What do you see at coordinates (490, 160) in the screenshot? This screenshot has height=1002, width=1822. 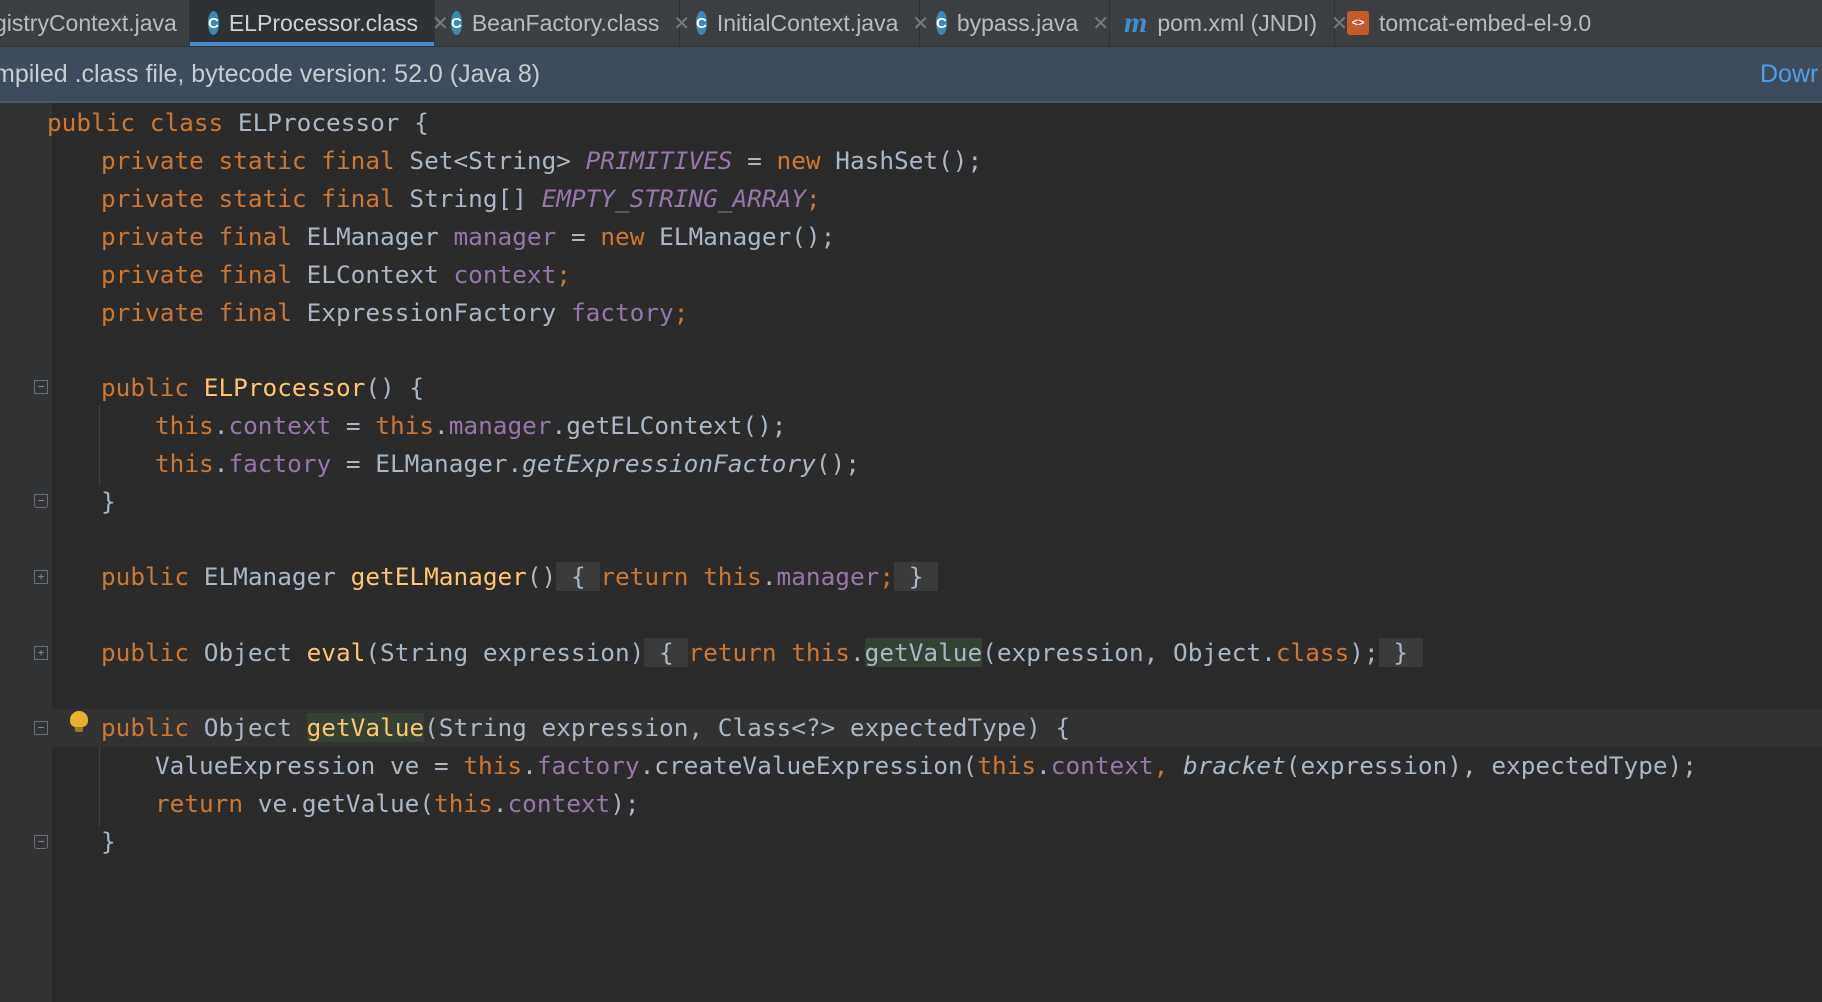 I see `type: Set<String>` at bounding box center [490, 160].